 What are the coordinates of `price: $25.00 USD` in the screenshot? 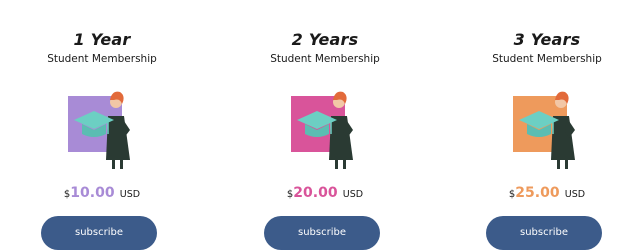 It's located at (547, 193).